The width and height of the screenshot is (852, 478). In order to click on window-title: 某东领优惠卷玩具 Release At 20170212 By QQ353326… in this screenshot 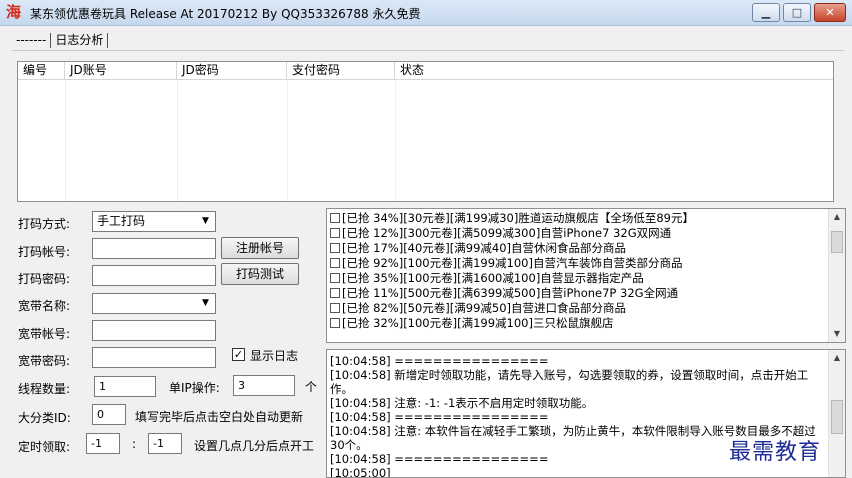, I will do `click(225, 14)`.